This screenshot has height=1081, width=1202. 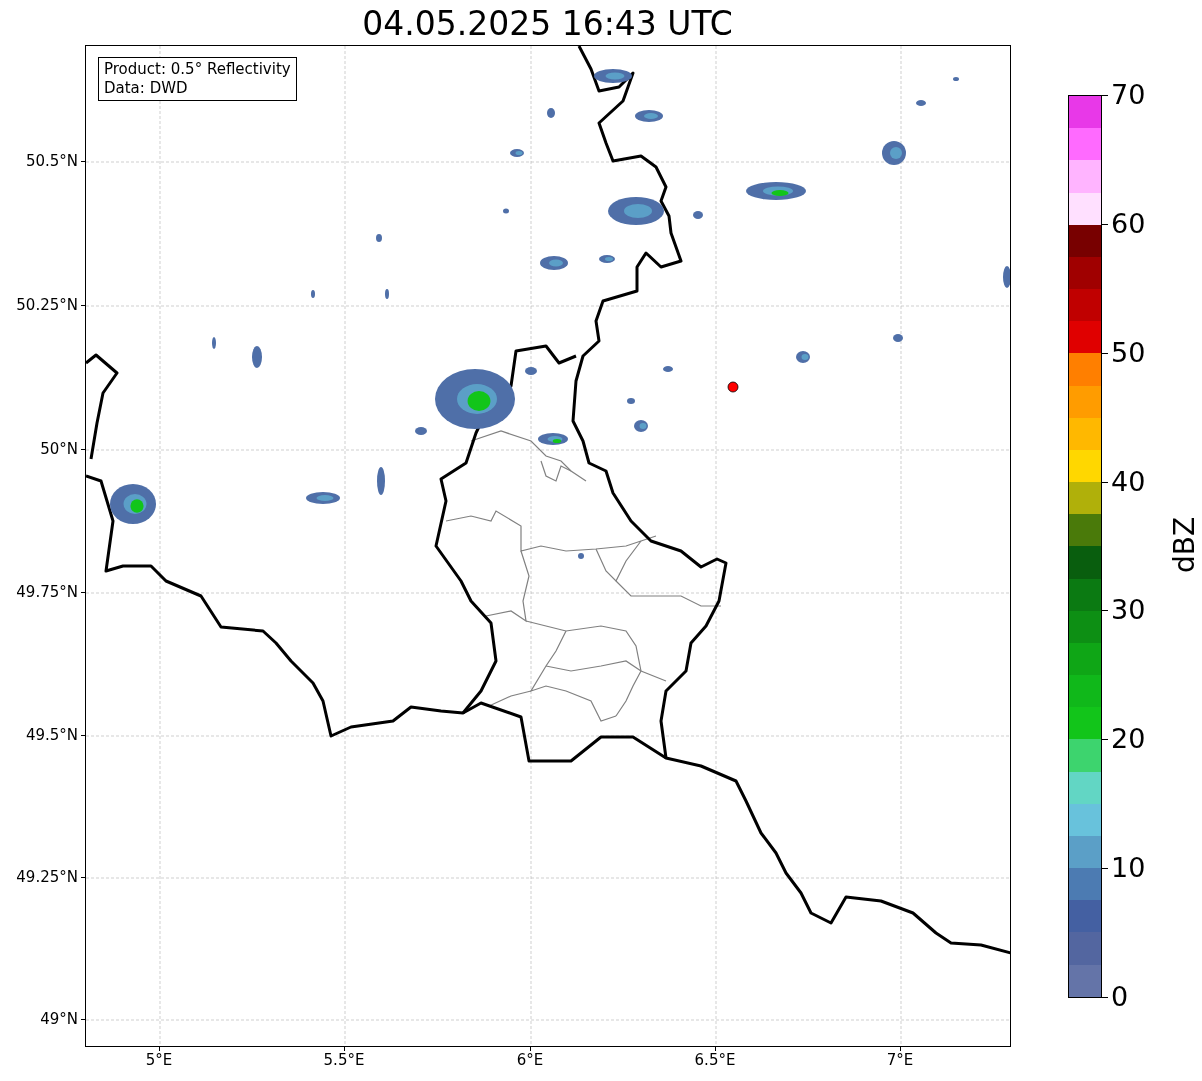 I want to click on longitude-label: 5.5°E, so click(x=344, y=1060).